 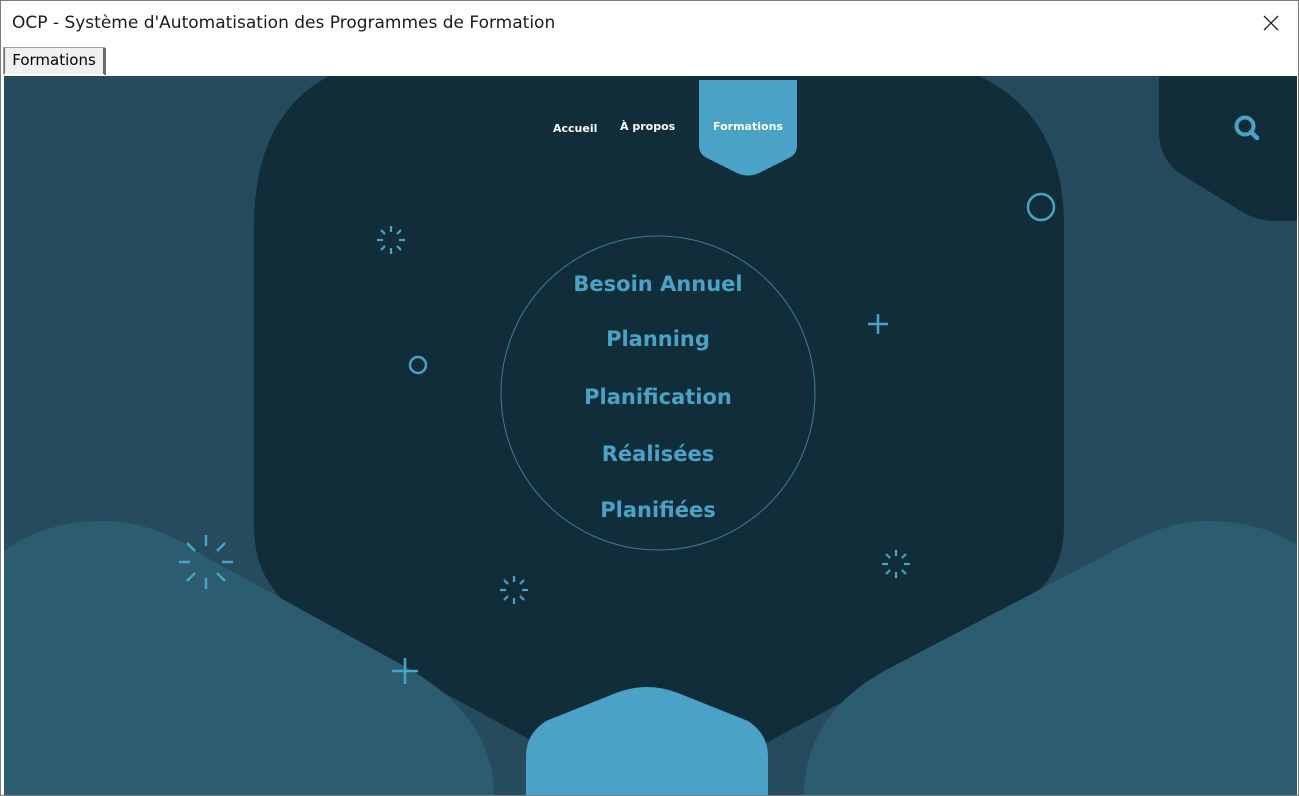 What do you see at coordinates (649, 60) in the screenshot?
I see `tab-strip: Formations` at bounding box center [649, 60].